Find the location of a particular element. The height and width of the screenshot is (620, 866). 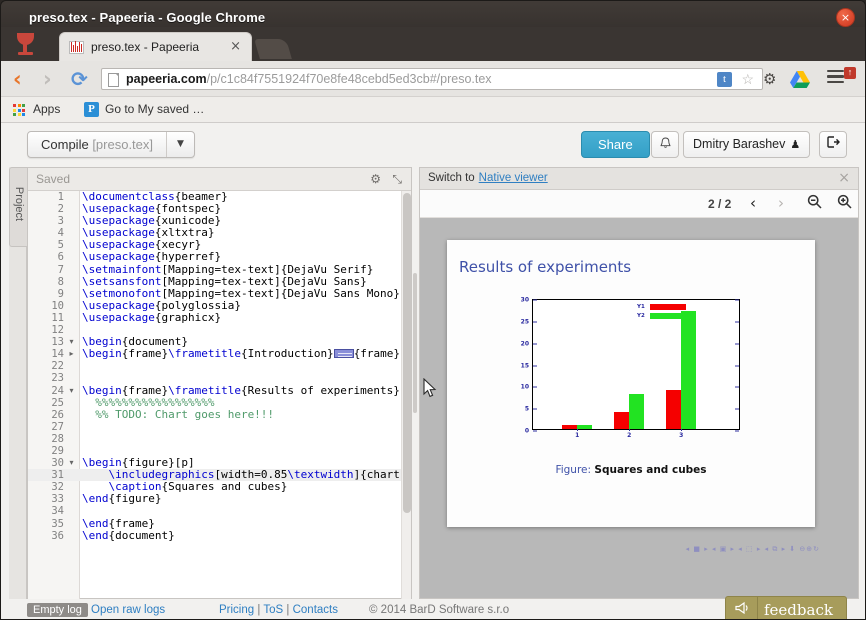

prev-page-icon: ‹ is located at coordinates (753, 203).